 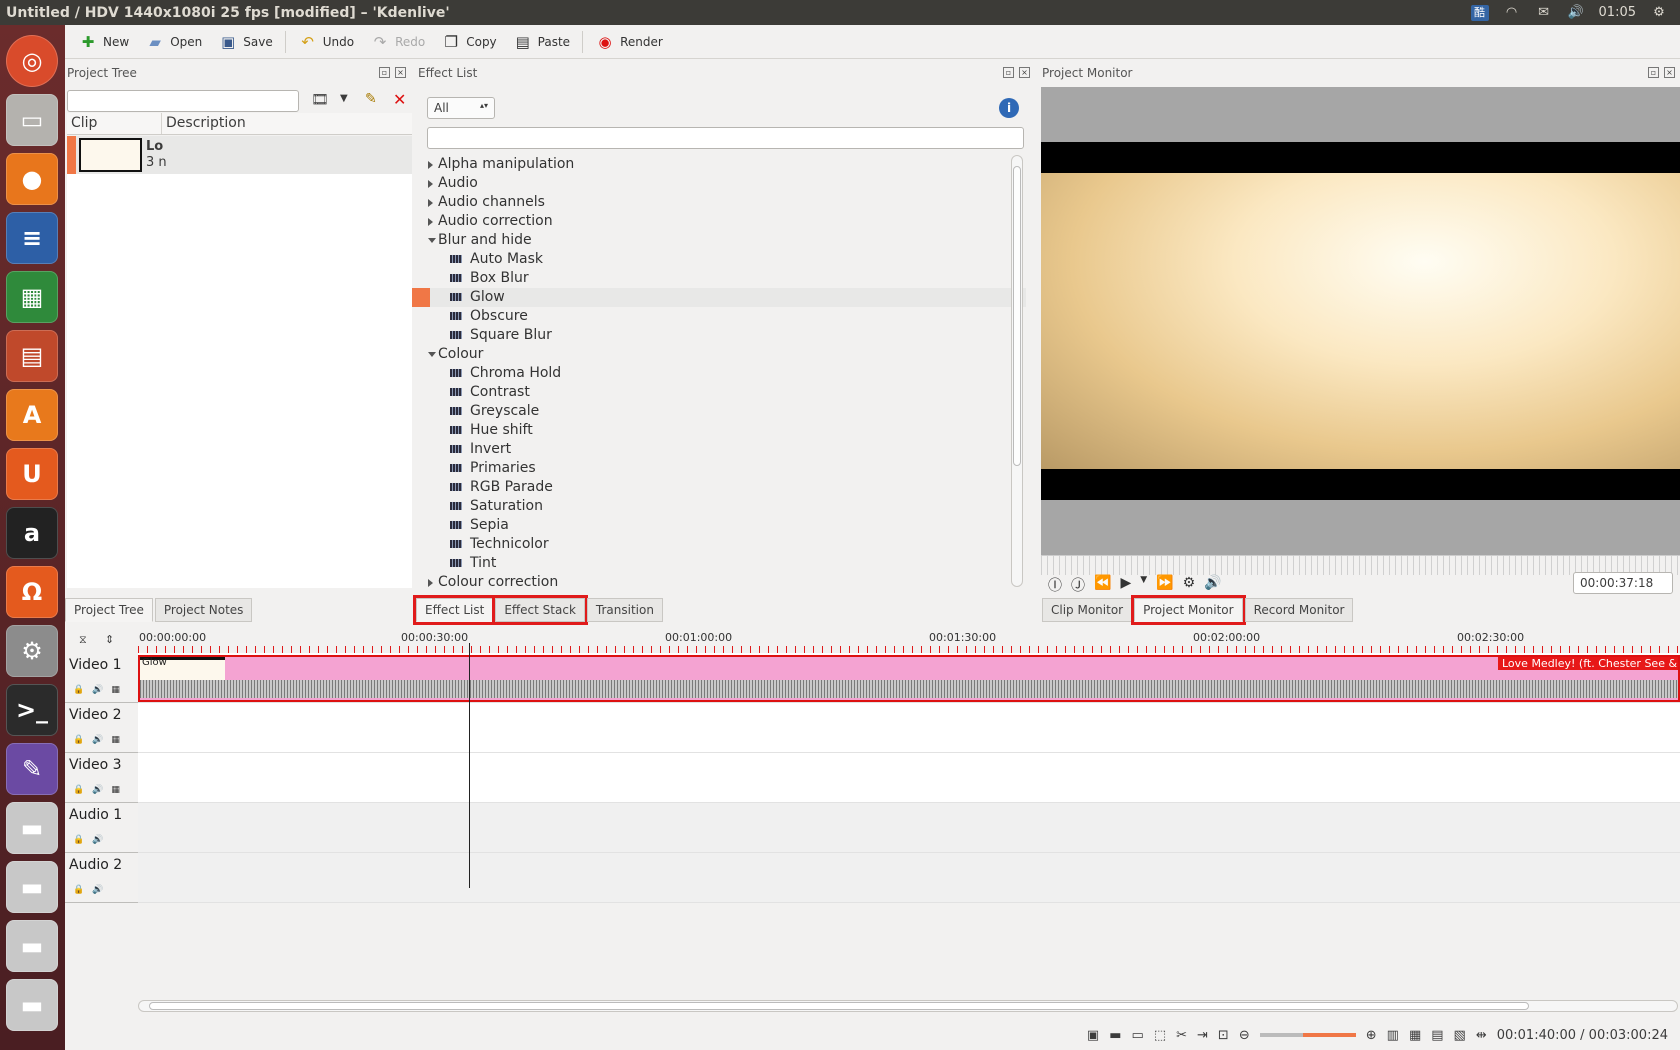 What do you see at coordinates (173, 42) in the screenshot?
I see `open-button: ▰ Open` at bounding box center [173, 42].